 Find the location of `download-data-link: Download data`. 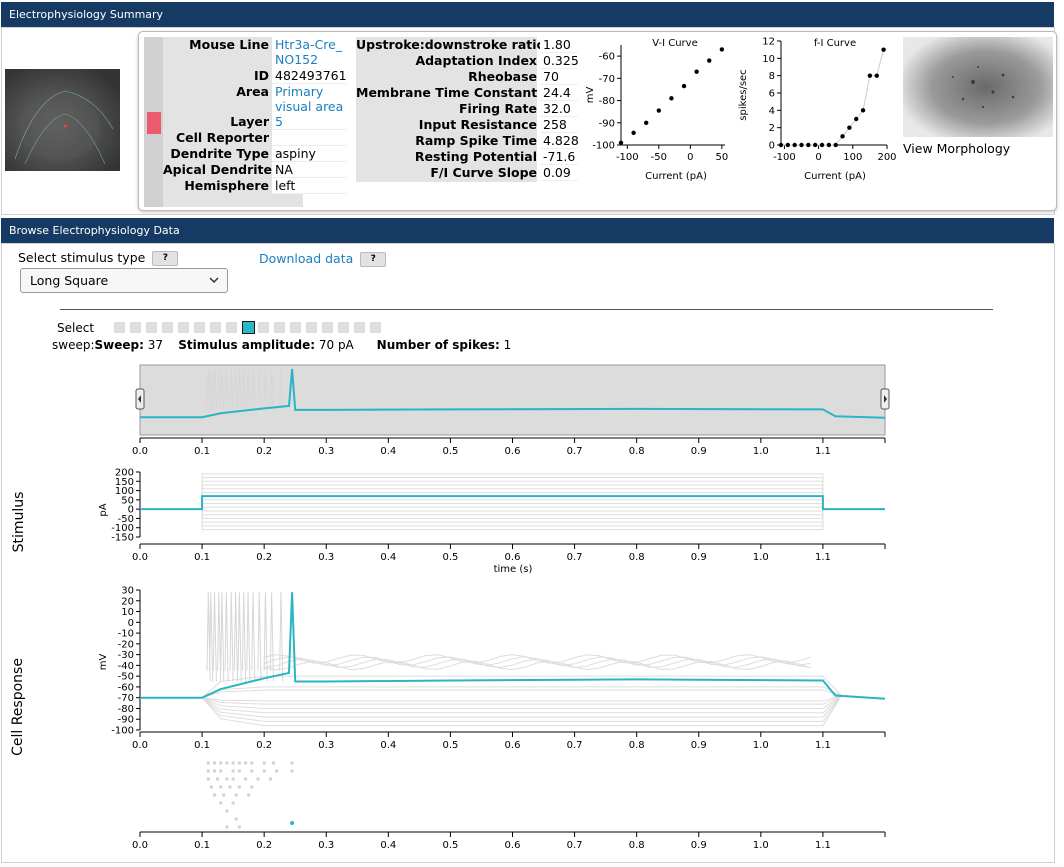

download-data-link: Download data is located at coordinates (306, 258).